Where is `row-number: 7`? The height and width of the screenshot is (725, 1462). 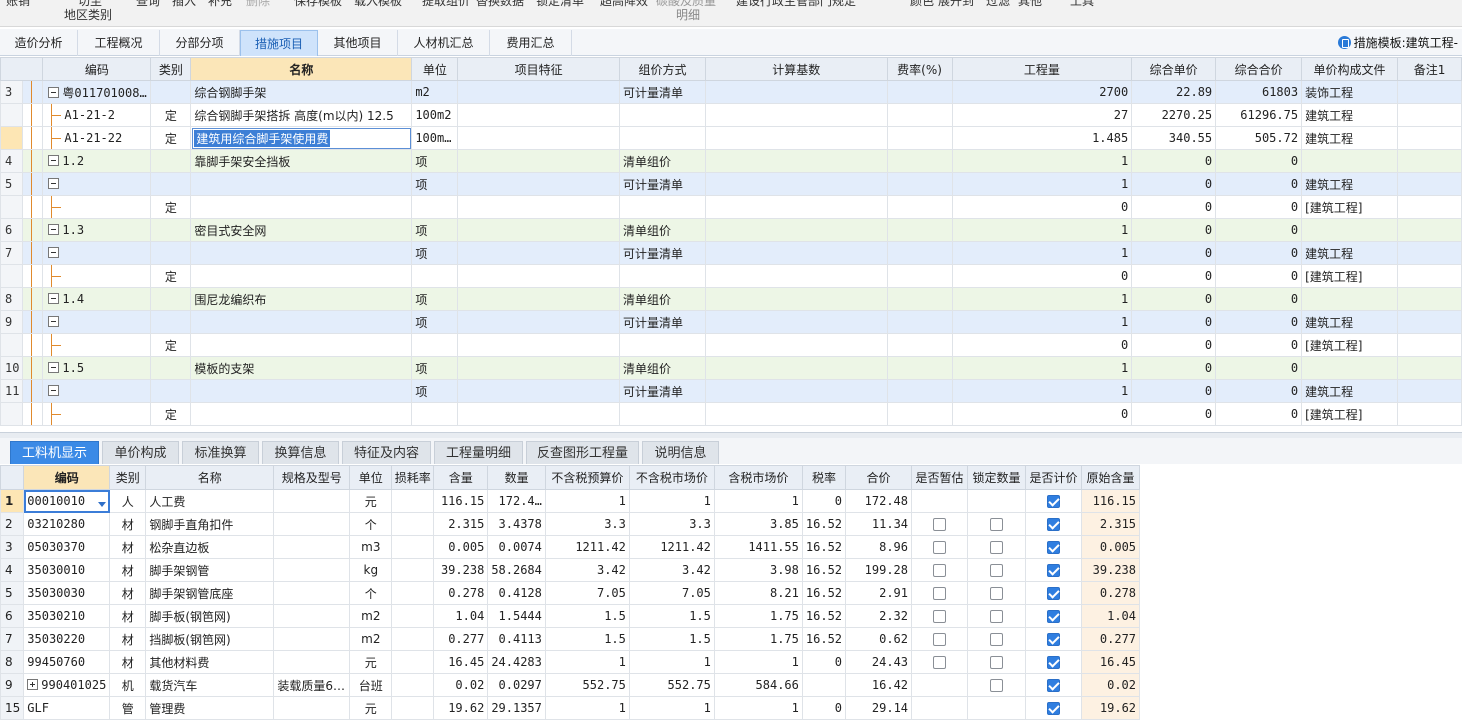 row-number: 7 is located at coordinates (12, 253).